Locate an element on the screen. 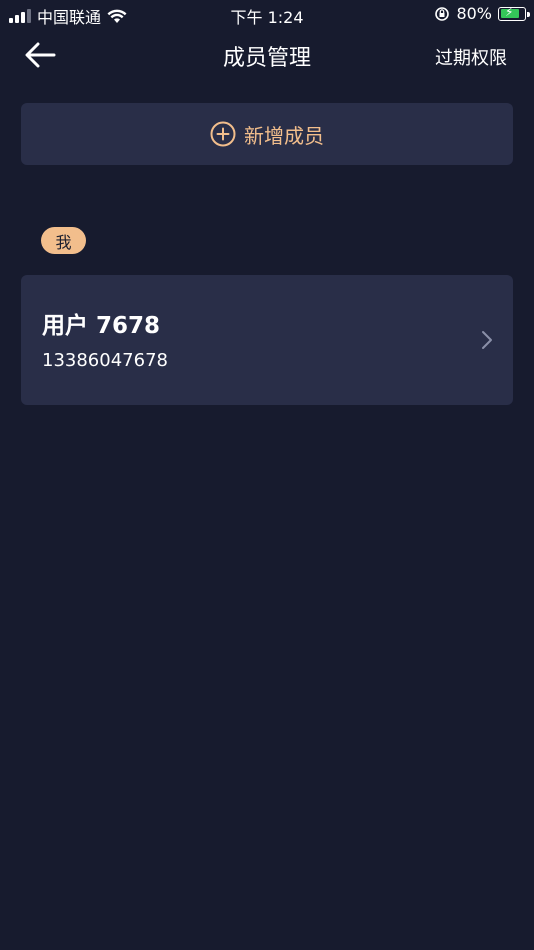  status-right: 80% ⚡ is located at coordinates (482, 13).